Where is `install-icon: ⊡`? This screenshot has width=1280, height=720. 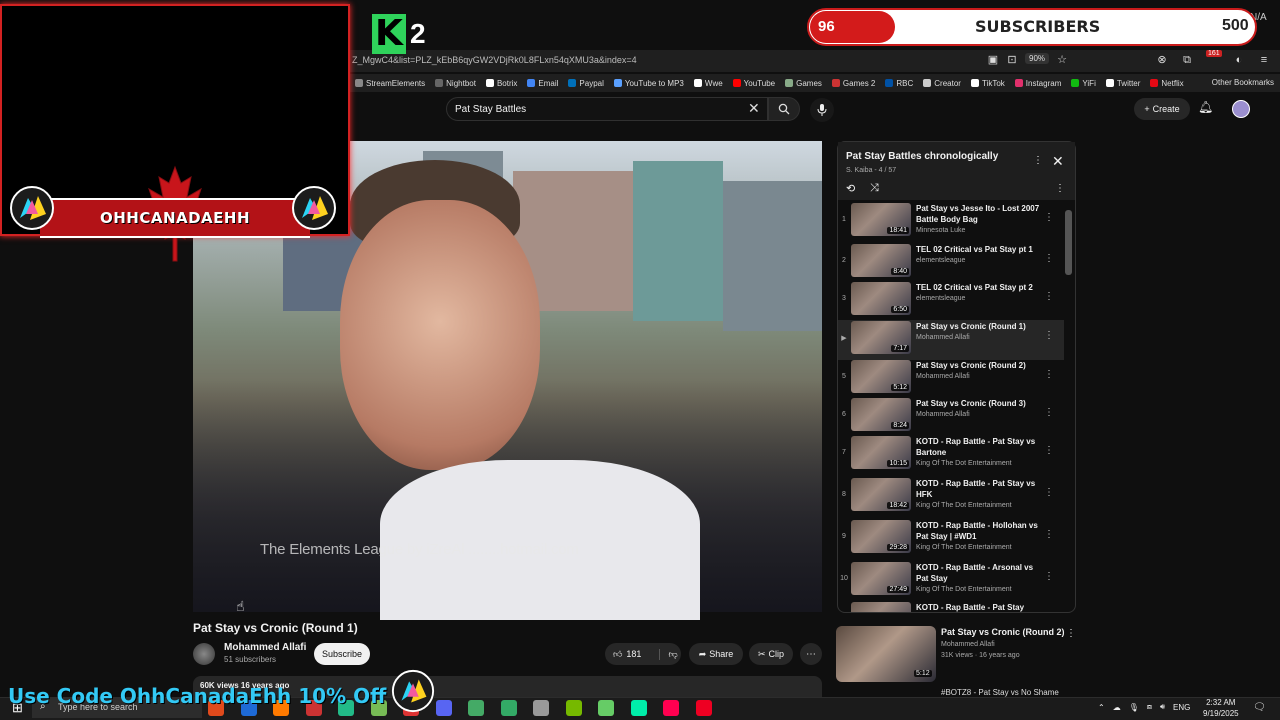
install-icon: ⊡ is located at coordinates (1012, 60).